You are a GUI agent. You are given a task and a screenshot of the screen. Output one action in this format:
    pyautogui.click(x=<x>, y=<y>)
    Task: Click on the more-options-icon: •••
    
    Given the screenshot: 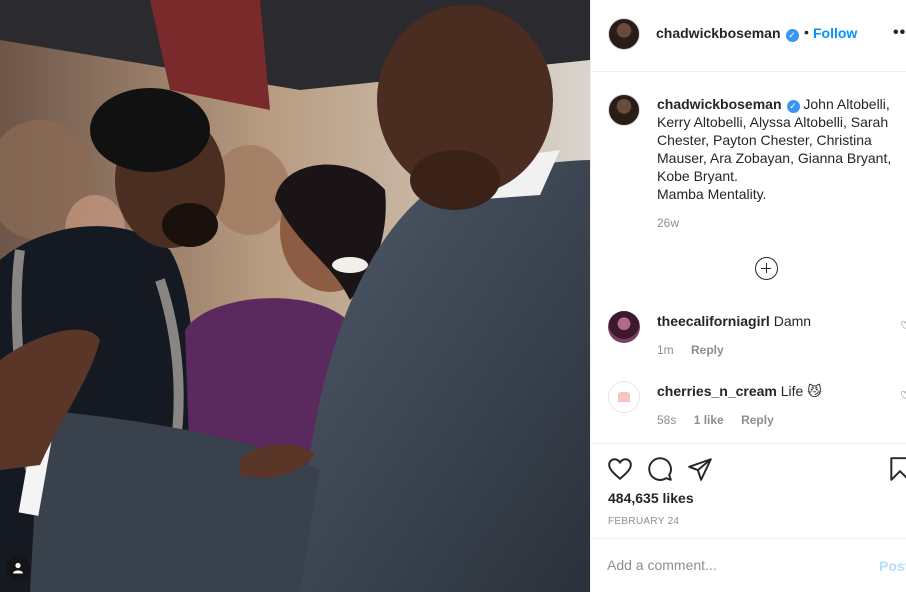 What is the action you would take?
    pyautogui.click(x=899, y=33)
    